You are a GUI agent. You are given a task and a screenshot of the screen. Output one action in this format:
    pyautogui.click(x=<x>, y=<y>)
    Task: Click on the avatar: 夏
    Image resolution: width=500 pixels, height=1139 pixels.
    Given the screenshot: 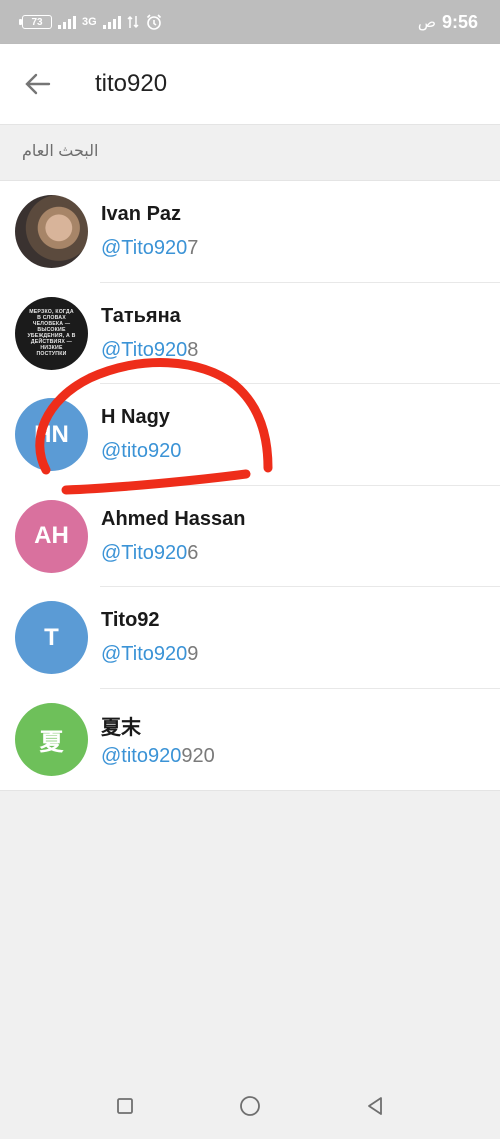 What is the action you would take?
    pyautogui.click(x=51, y=739)
    